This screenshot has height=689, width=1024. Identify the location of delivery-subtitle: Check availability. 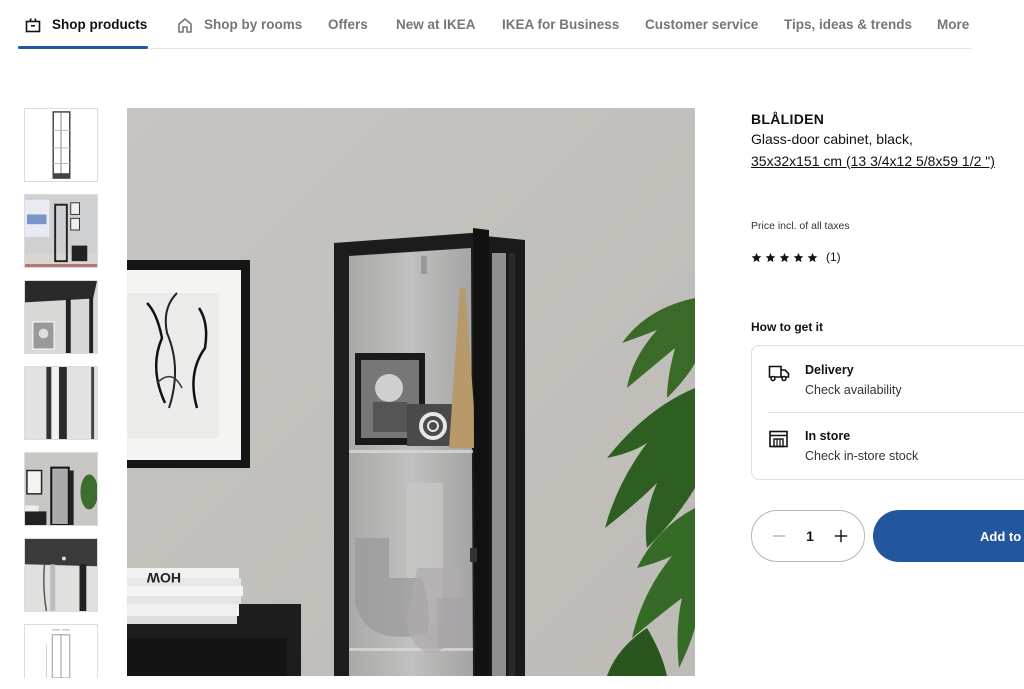
(853, 390).